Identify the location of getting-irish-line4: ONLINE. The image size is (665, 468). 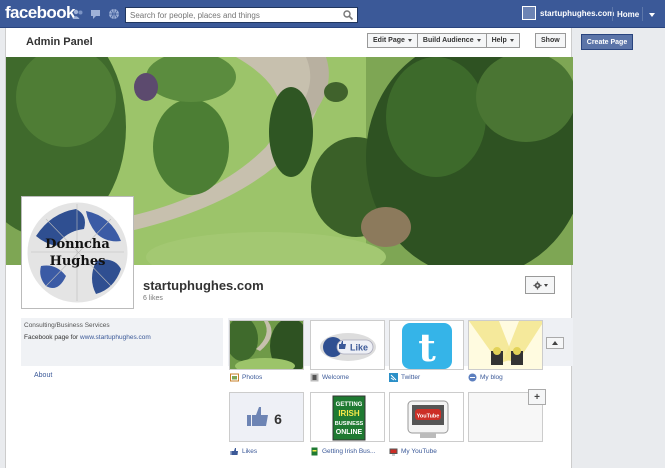
(349, 432).